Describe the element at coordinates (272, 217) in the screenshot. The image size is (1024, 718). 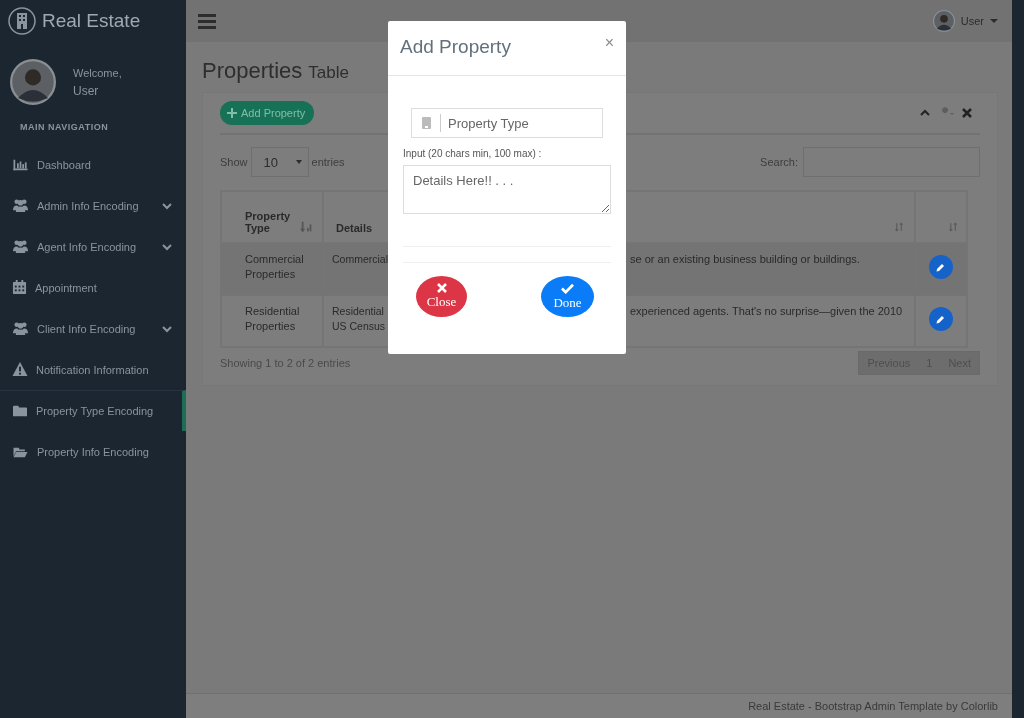
I see `column-header: Property Type` at that location.